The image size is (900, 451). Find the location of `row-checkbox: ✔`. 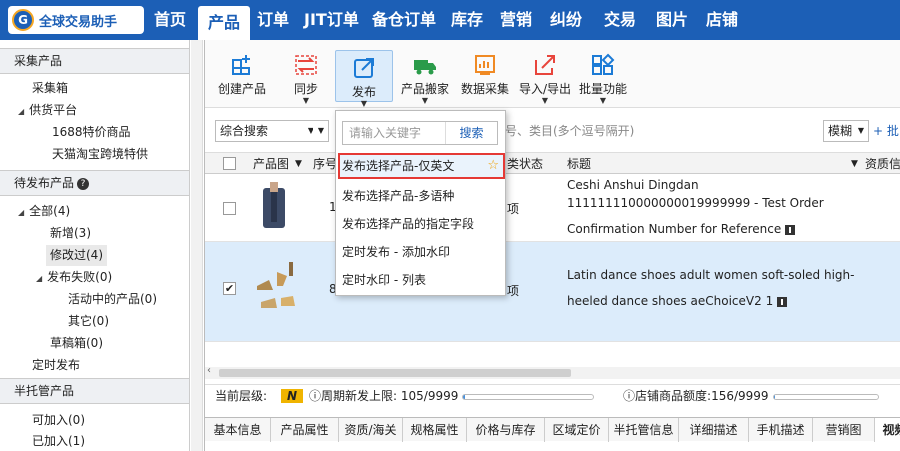

row-checkbox: ✔ is located at coordinates (229, 288).